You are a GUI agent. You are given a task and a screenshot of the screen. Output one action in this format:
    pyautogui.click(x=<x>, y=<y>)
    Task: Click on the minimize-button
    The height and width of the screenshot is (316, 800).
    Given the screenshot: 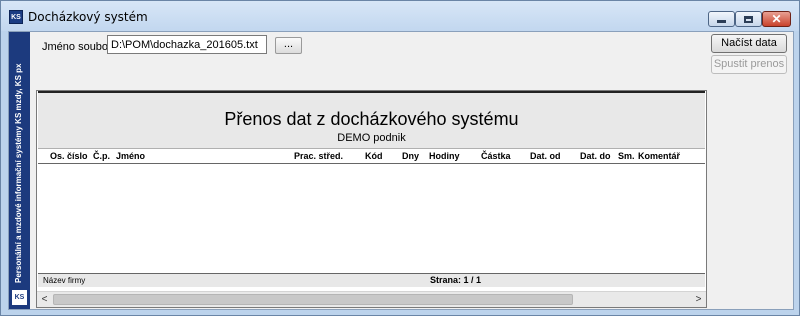 What is the action you would take?
    pyautogui.click(x=721, y=19)
    